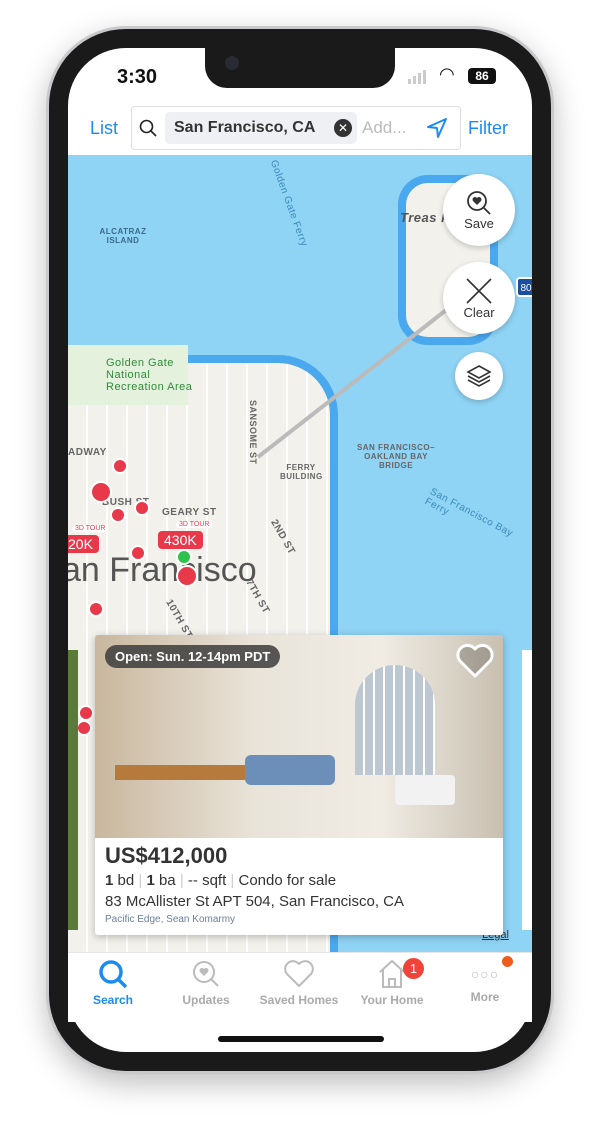  Describe the element at coordinates (180, 540) in the screenshot. I see `price-pin: 430K` at that location.